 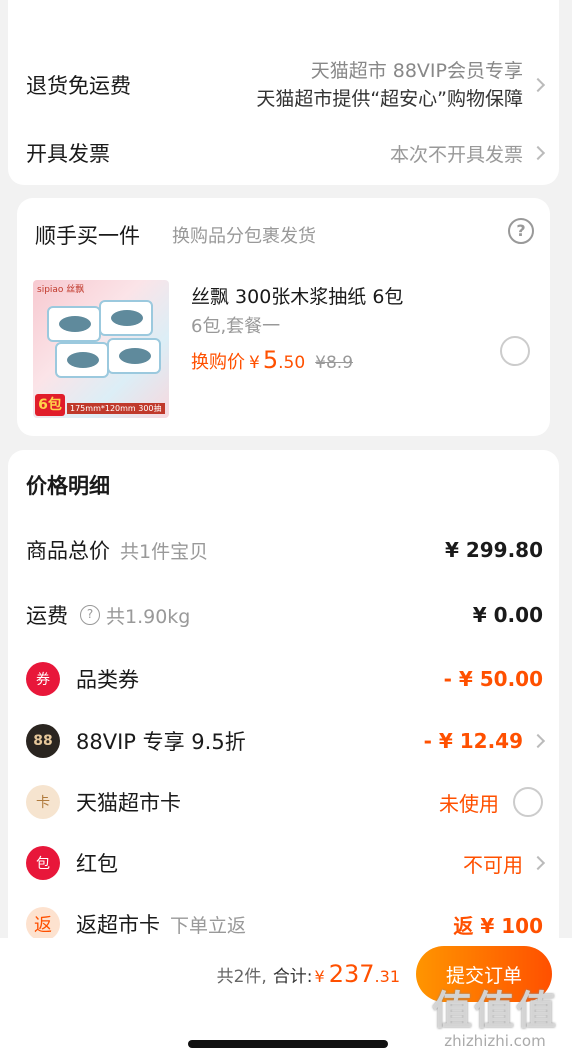 I want to click on gift-card-icon: 卡, so click(x=43, y=802).